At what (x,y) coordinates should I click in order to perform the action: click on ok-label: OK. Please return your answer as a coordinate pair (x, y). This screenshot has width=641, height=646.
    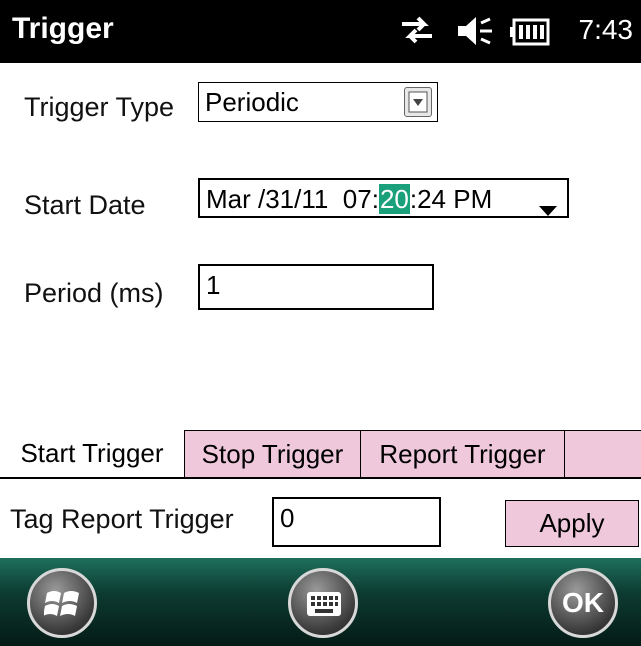
    Looking at the image, I should click on (583, 602).